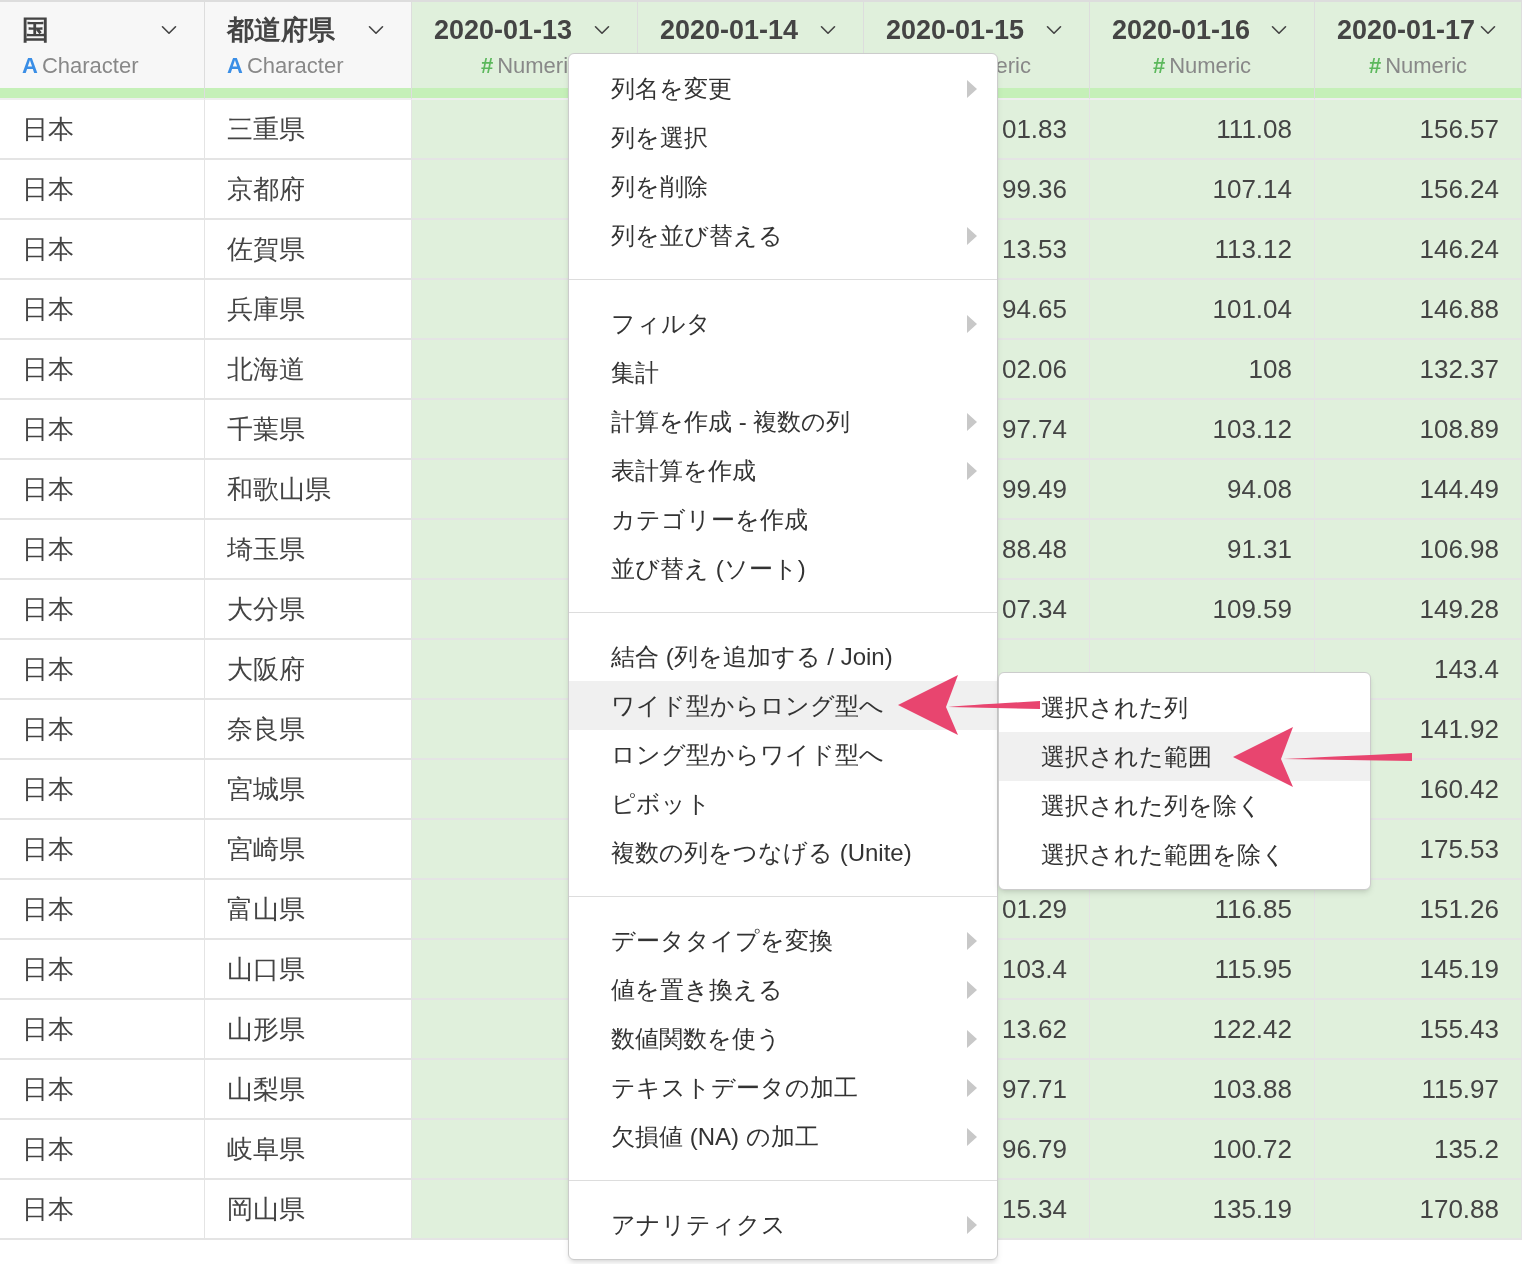 This screenshot has height=1264, width=1522. I want to click on table-cell: 三重県, so click(308, 130).